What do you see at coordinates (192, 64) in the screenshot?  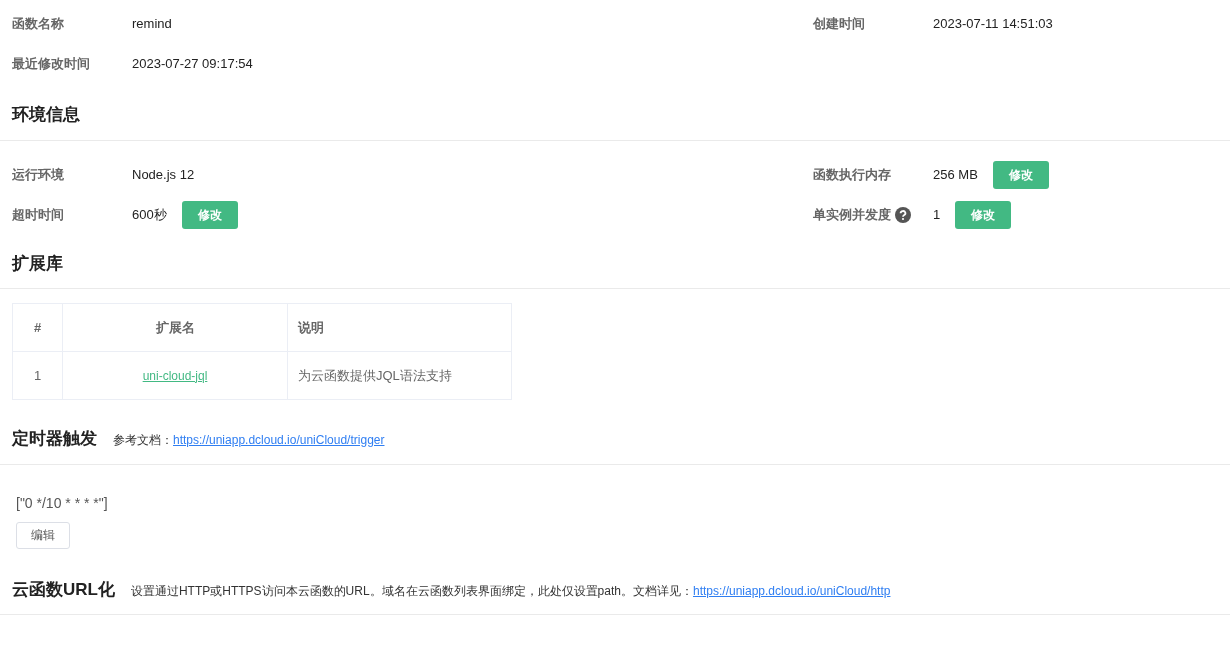 I see `field-value: 2023-07-27 09:17:54` at bounding box center [192, 64].